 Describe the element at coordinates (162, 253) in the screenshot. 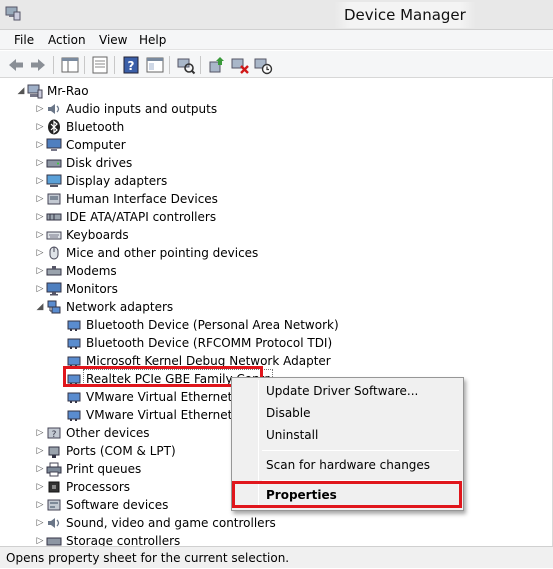

I see `tree-item-label: Mice and other pointing devices` at that location.